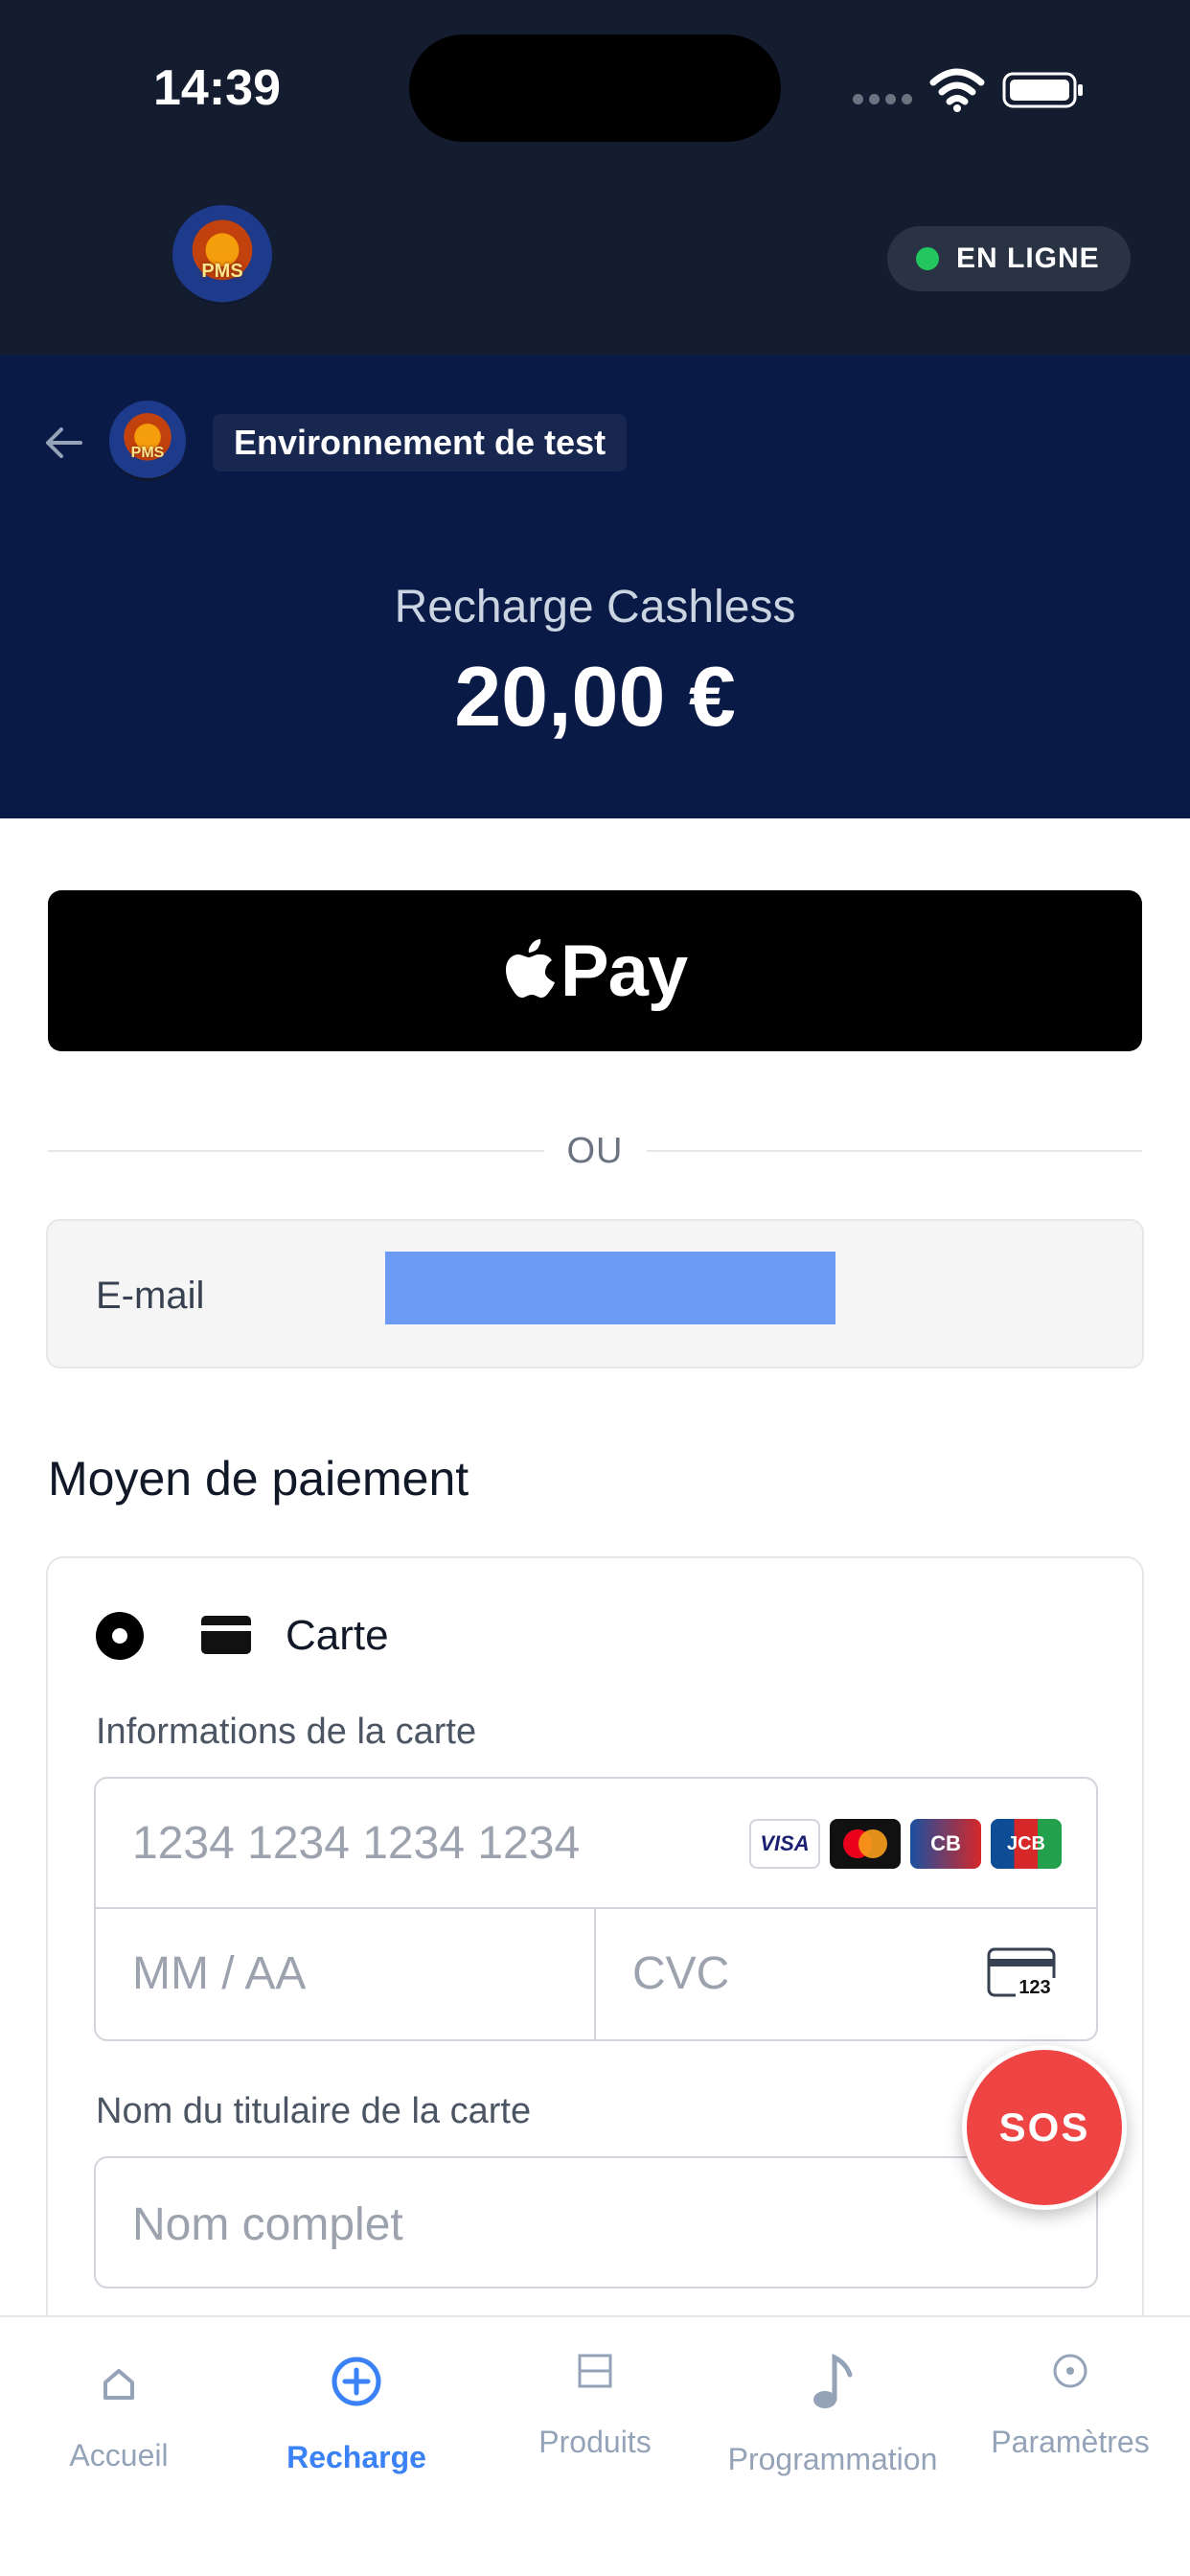 This screenshot has height=2576, width=1190. Describe the element at coordinates (681, 1974) in the screenshot. I see `cvc-placeholder: CVC` at that location.